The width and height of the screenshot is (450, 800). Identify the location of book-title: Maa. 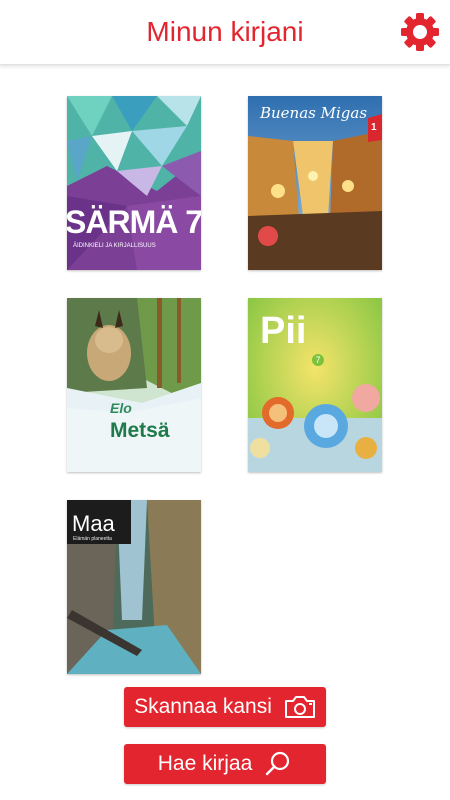
(93, 523).